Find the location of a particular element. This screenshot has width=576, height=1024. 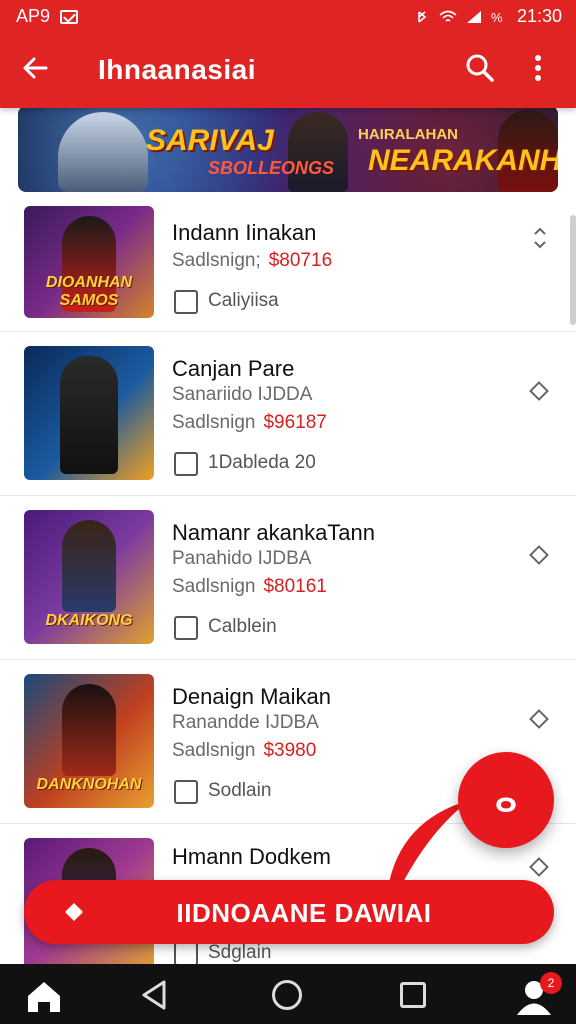

item-thumbnail: DKAIKONG is located at coordinates (89, 577).